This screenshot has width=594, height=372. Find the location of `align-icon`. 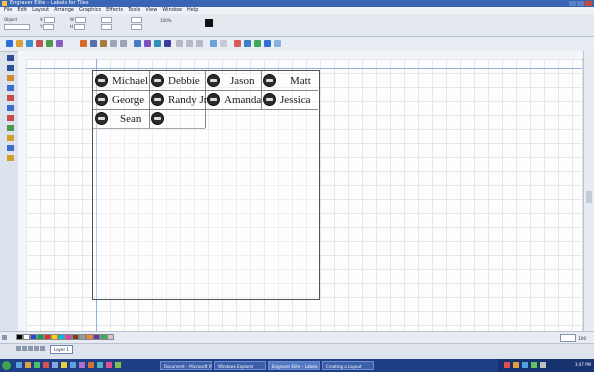

align-icon is located at coordinates (157, 43).